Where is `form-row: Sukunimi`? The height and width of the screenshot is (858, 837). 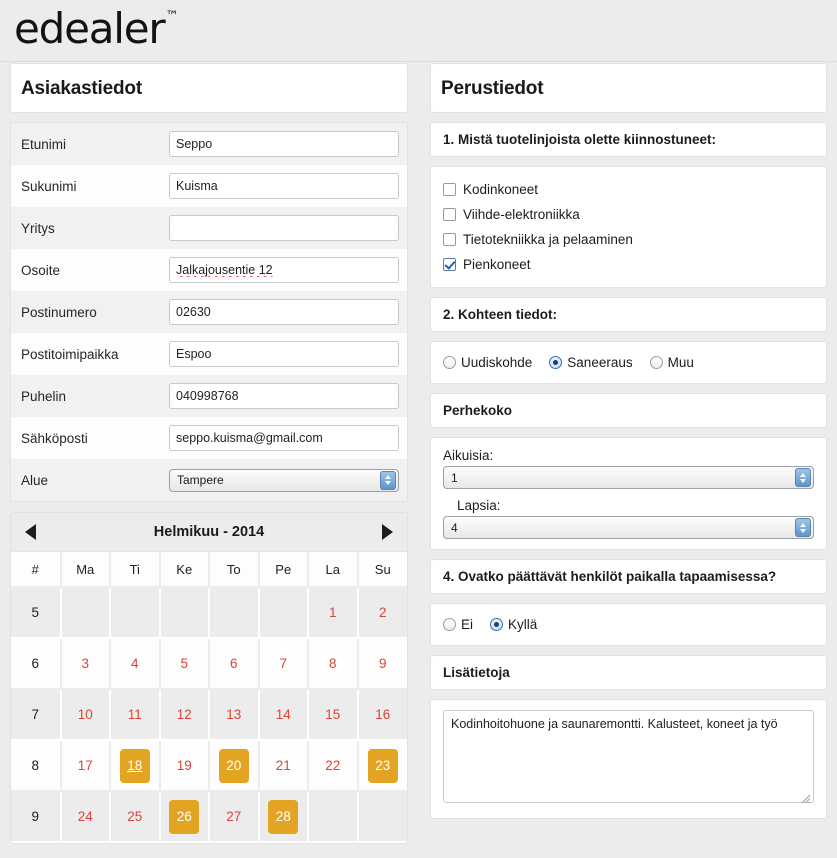 form-row: Sukunimi is located at coordinates (209, 186).